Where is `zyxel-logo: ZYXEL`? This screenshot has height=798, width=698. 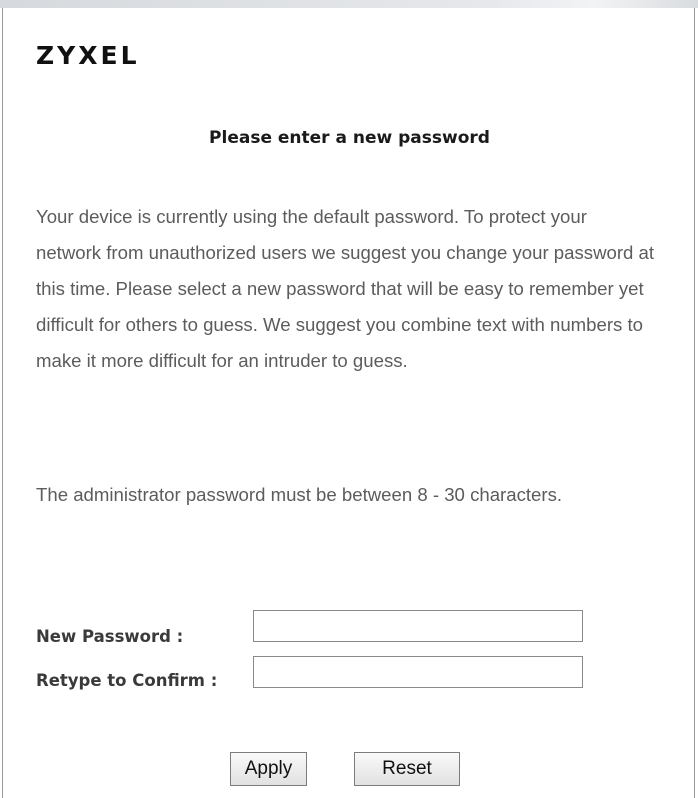
zyxel-logo: ZYXEL is located at coordinates (88, 55).